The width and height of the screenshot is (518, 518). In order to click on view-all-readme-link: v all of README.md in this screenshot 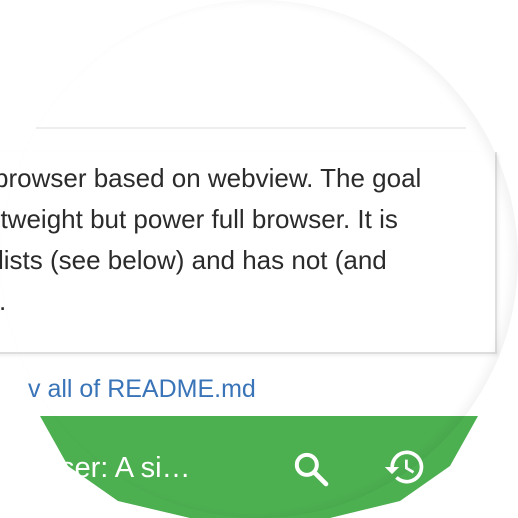, I will do `click(142, 389)`.